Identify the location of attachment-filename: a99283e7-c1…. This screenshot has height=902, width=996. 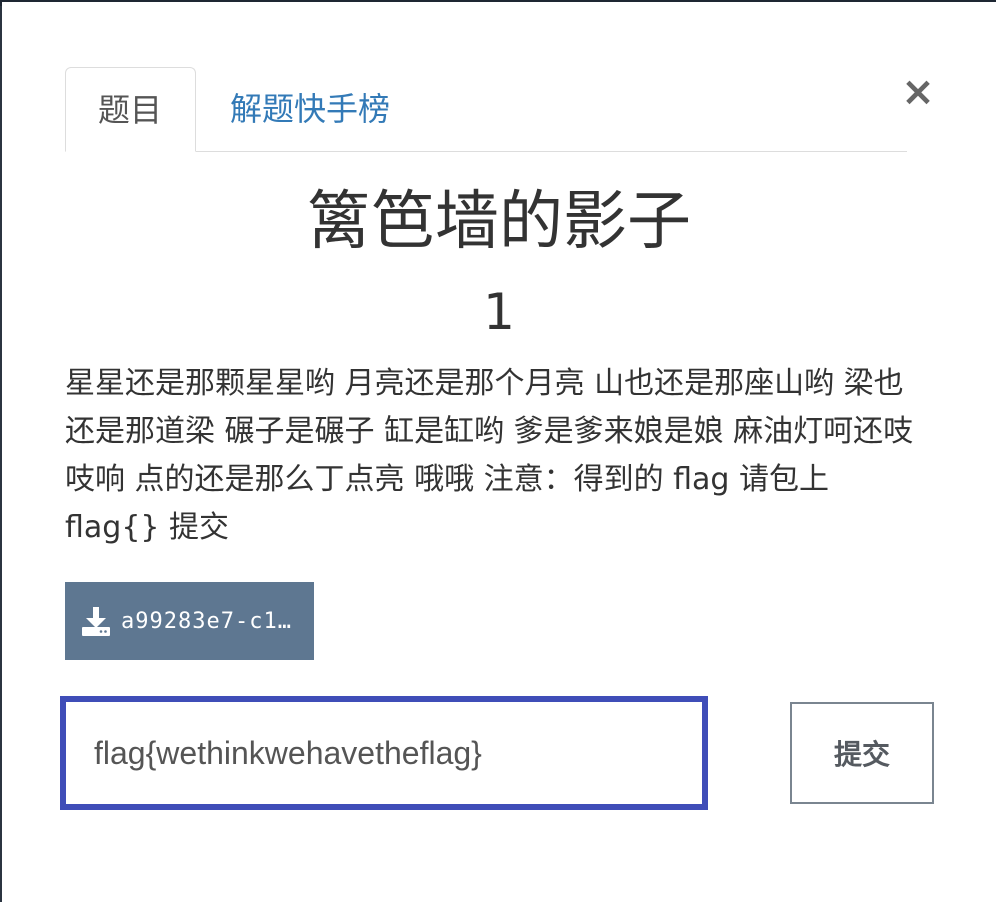
(206, 621).